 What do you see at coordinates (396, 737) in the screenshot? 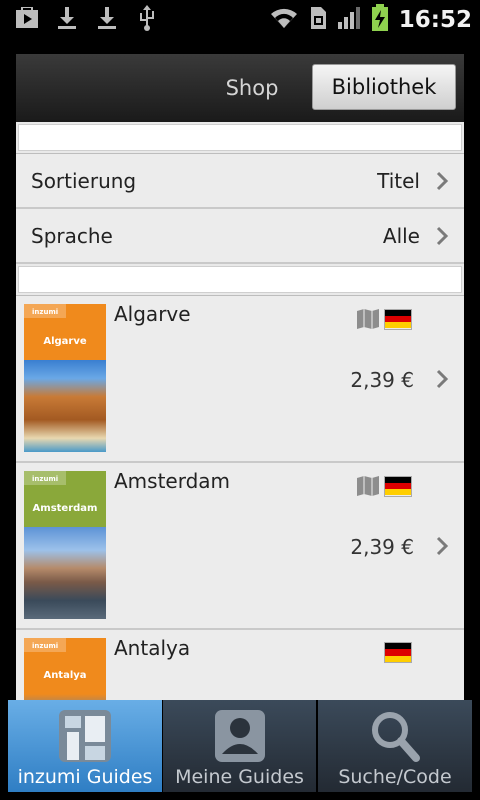
I see `search-icon` at bounding box center [396, 737].